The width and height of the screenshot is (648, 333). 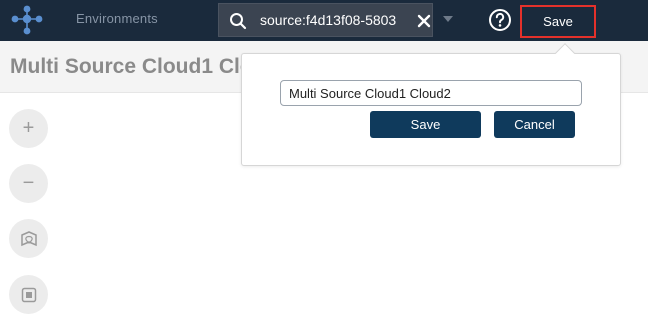 I want to click on search-icon, so click(x=238, y=21).